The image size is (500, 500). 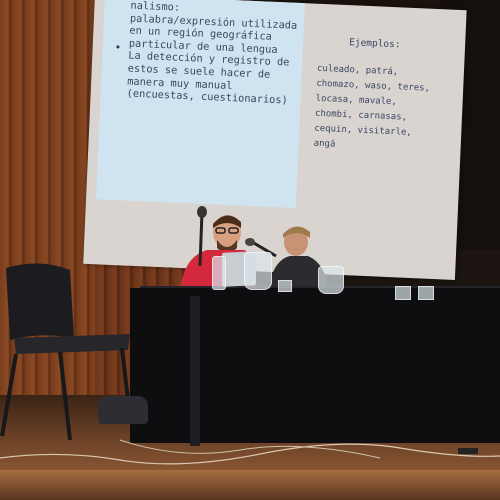 What do you see at coordinates (374, 44) in the screenshot?
I see `slide-examples-heading: Ejemplos:` at bounding box center [374, 44].